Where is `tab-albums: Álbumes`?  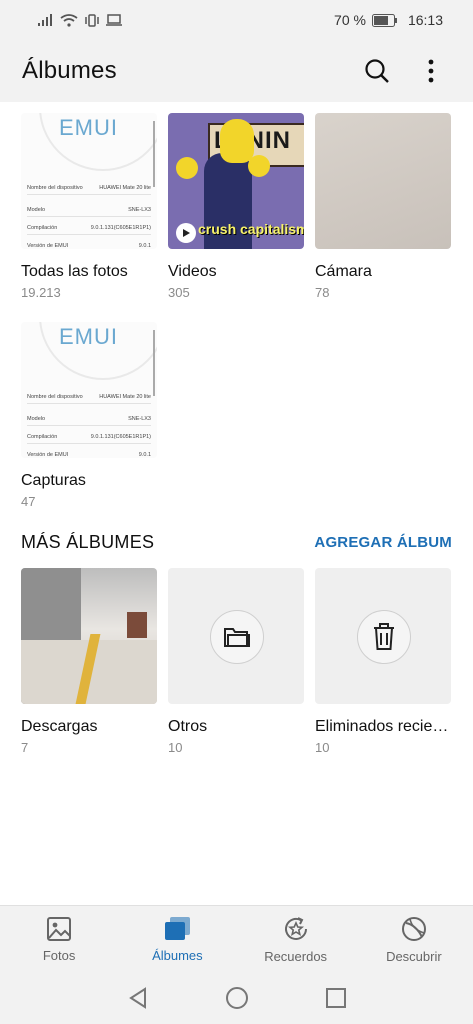
tab-albums: Álbumes is located at coordinates (177, 939).